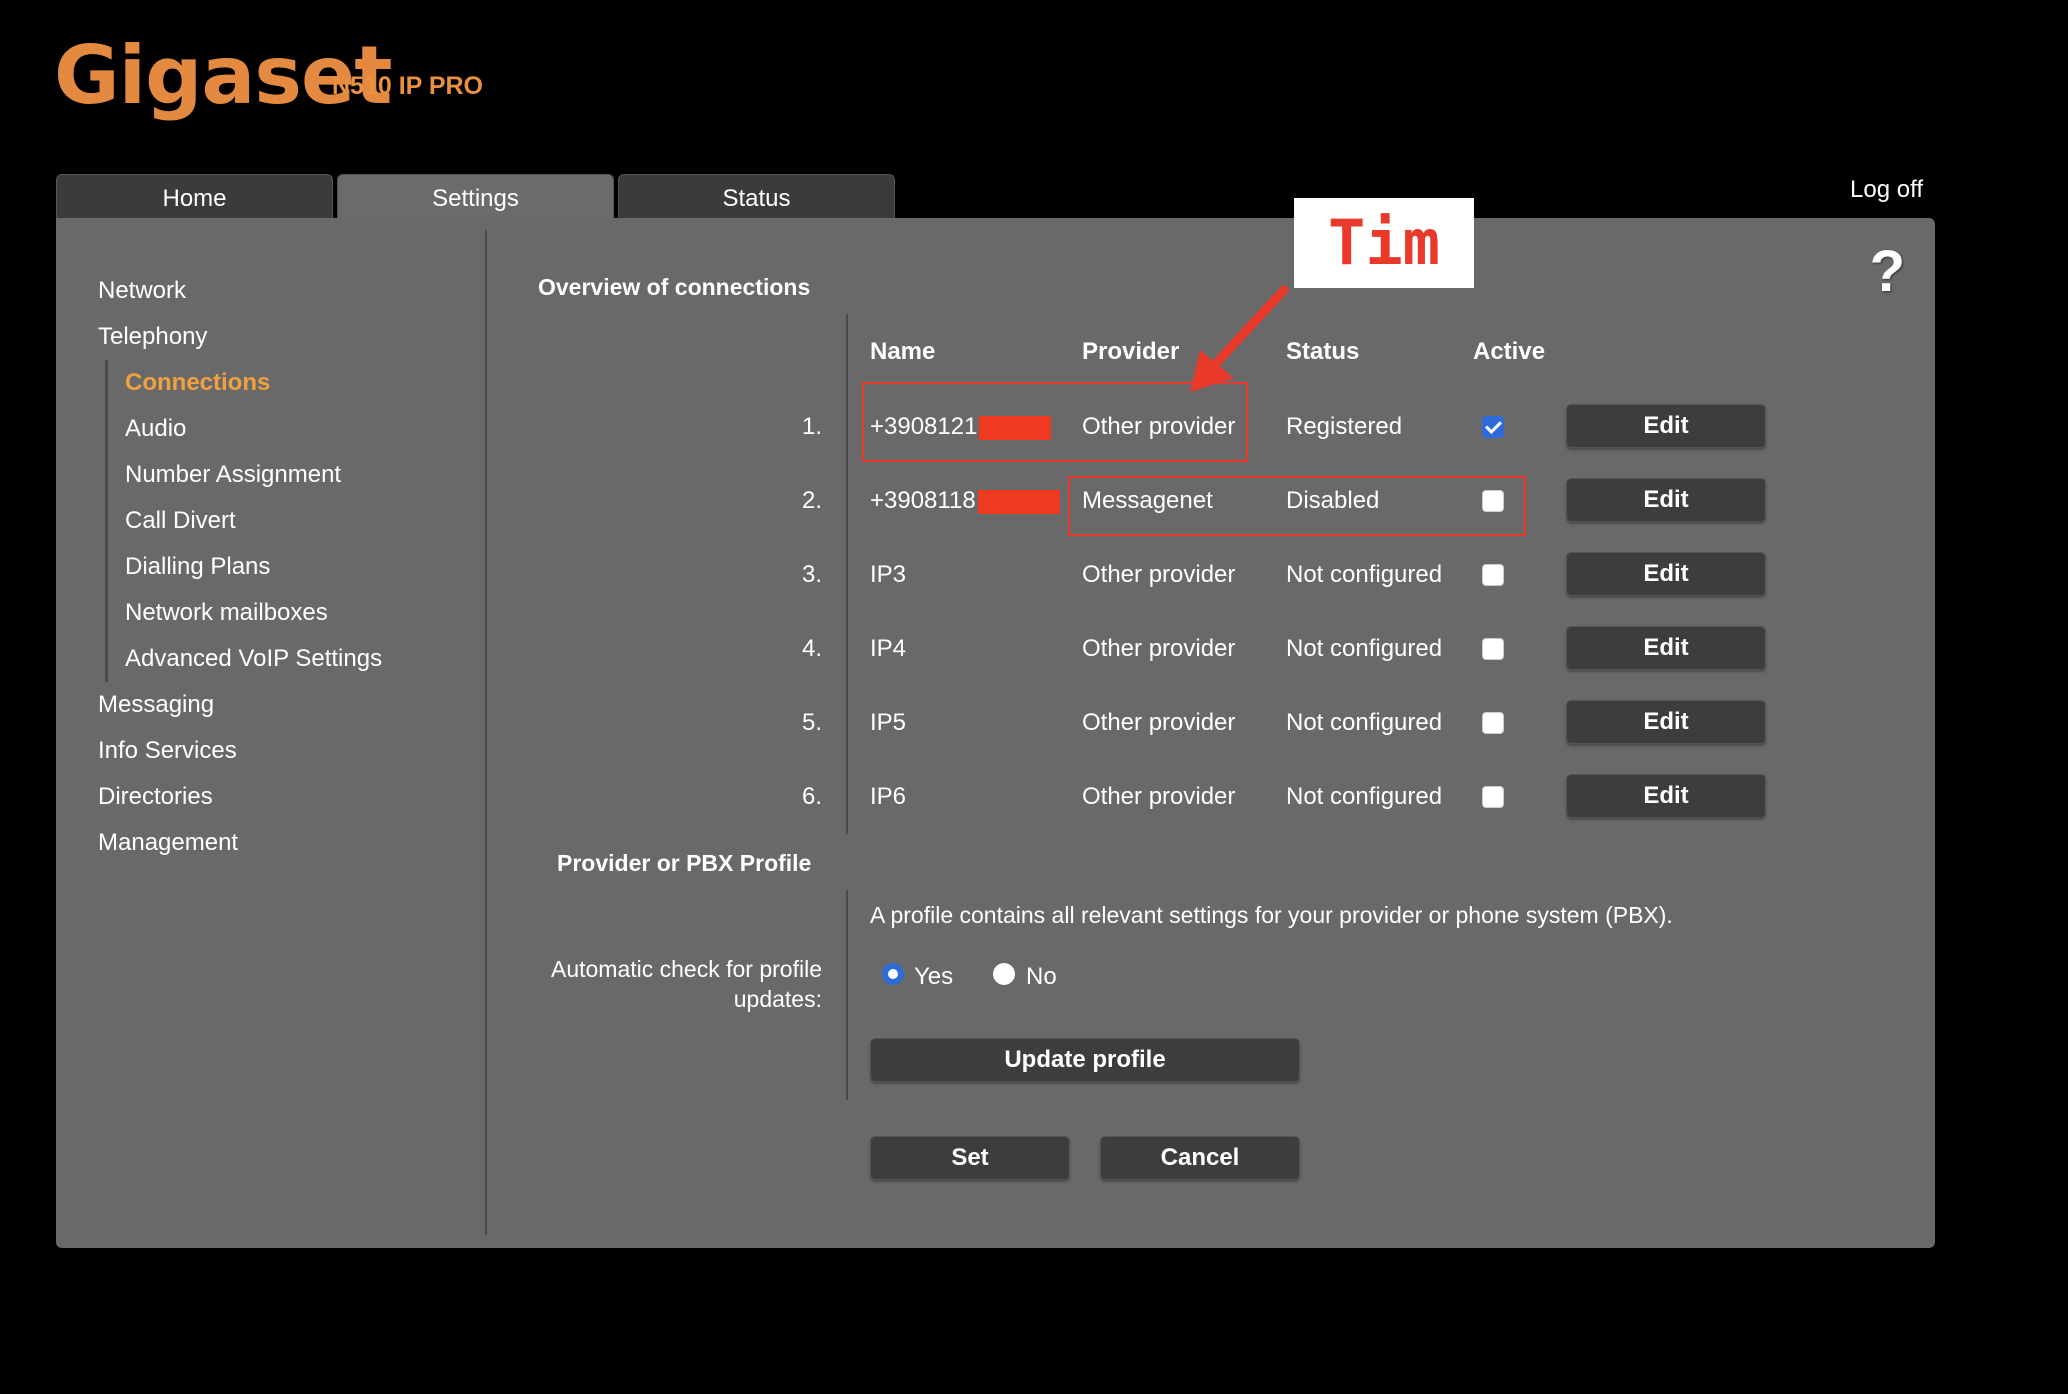 The height and width of the screenshot is (1394, 2068). What do you see at coordinates (811, 796) in the screenshot?
I see `row-number: 6.` at bounding box center [811, 796].